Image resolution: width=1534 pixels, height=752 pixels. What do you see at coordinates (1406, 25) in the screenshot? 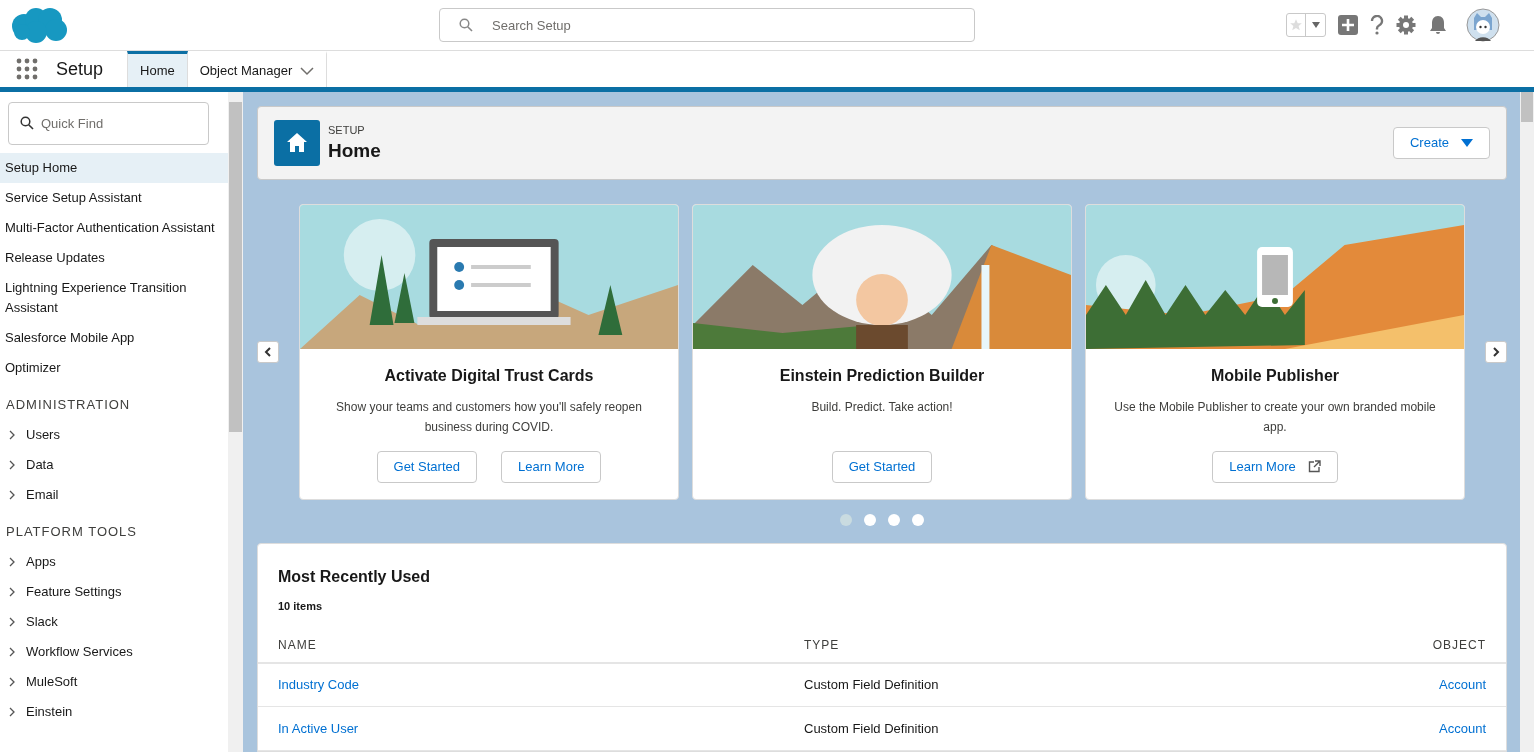
I see `settings-icon` at bounding box center [1406, 25].